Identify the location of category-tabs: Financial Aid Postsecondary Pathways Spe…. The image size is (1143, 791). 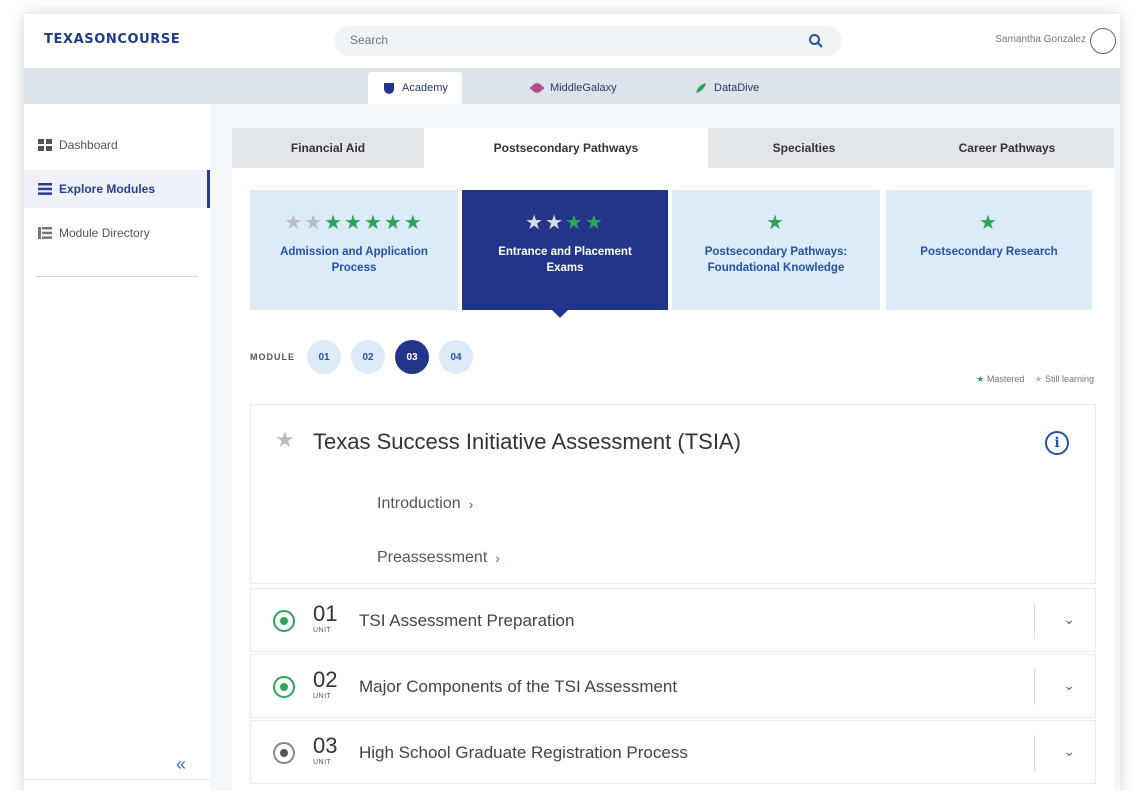
(673, 148).